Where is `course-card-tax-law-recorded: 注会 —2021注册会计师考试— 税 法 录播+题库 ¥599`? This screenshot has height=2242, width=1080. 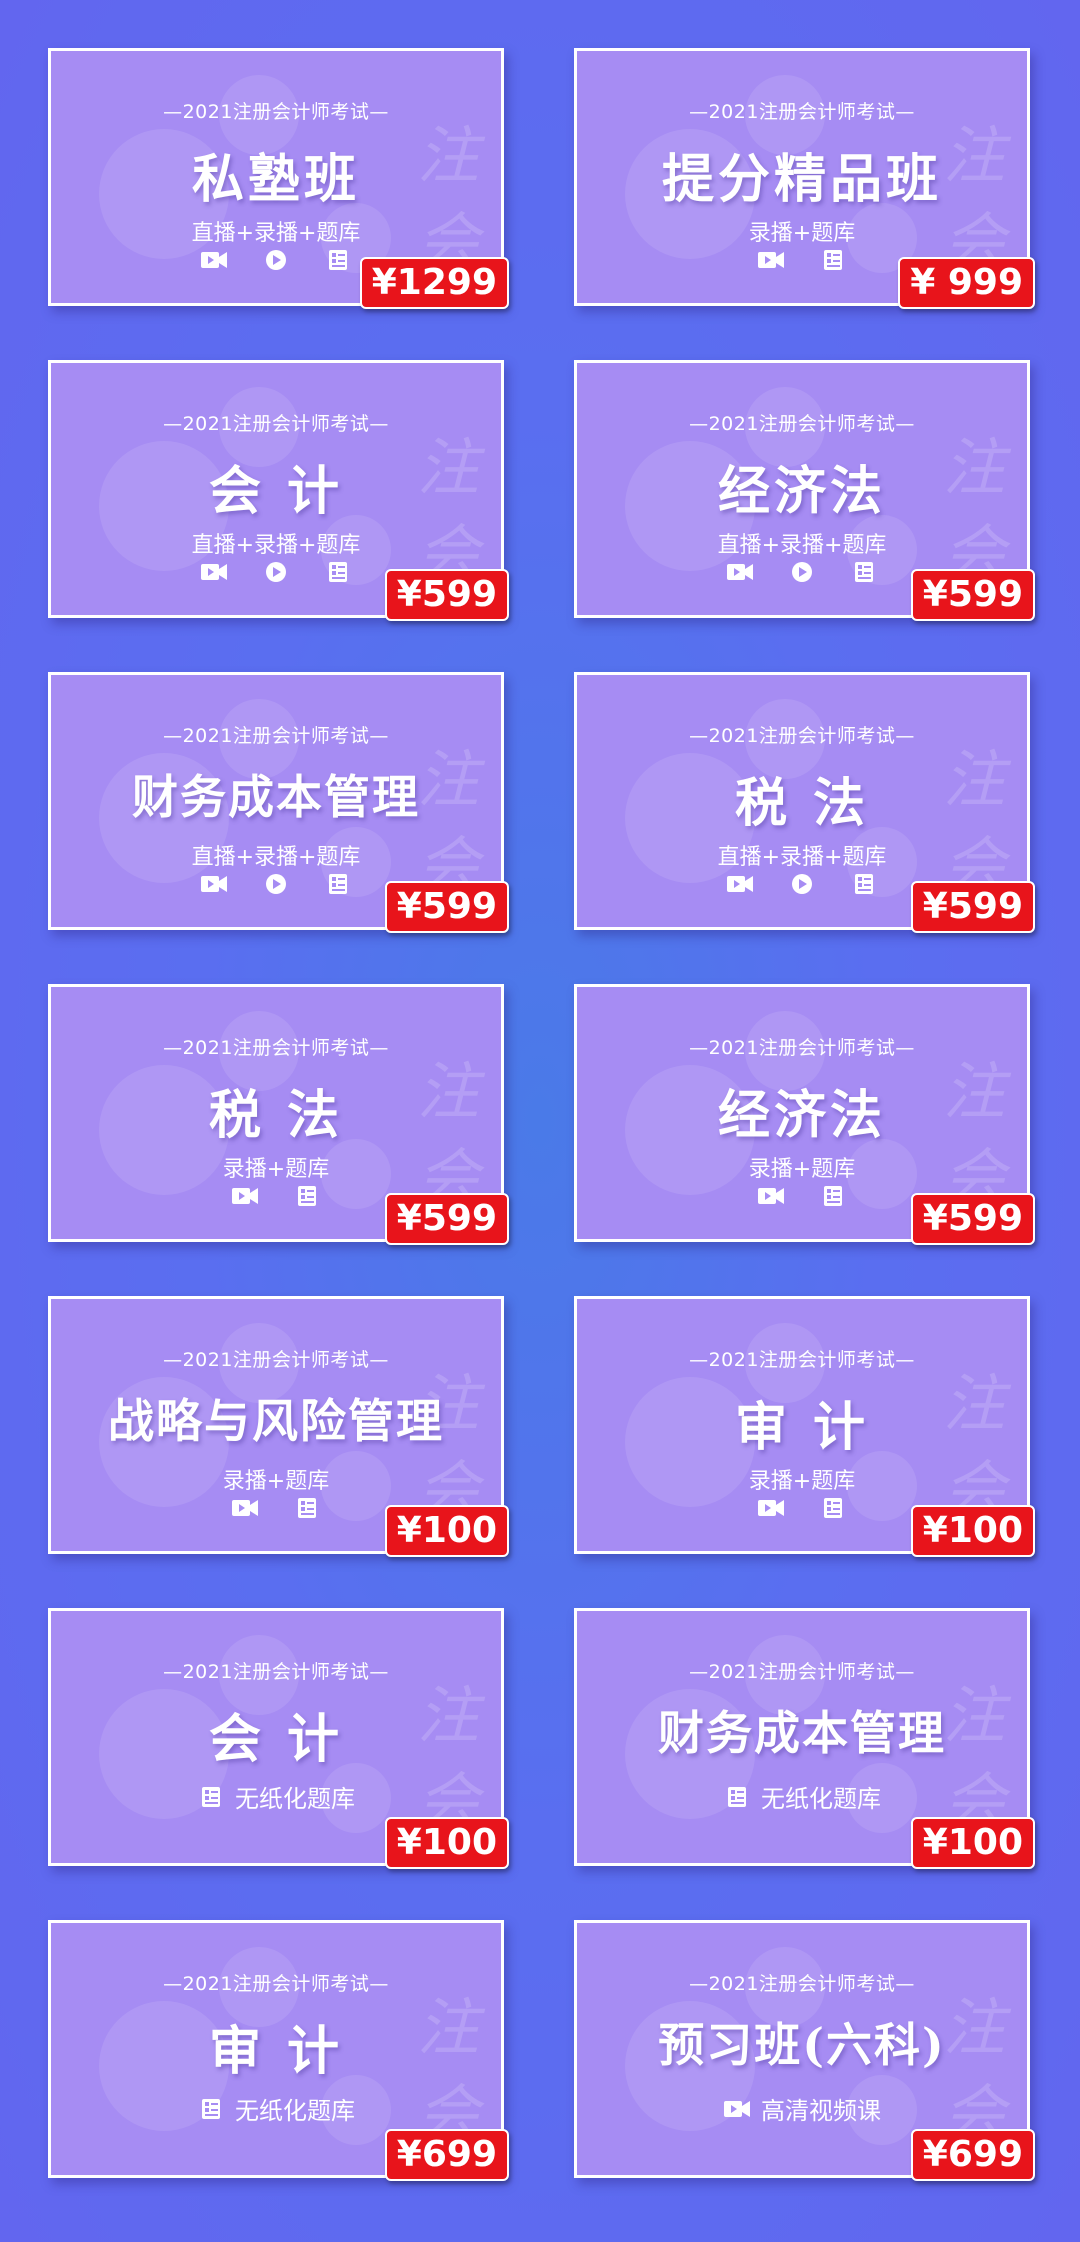
course-card-tax-law-recorded: 注会 —2021注册会计师考试— 税 法 录播+题库 ¥599 is located at coordinates (278, 1114).